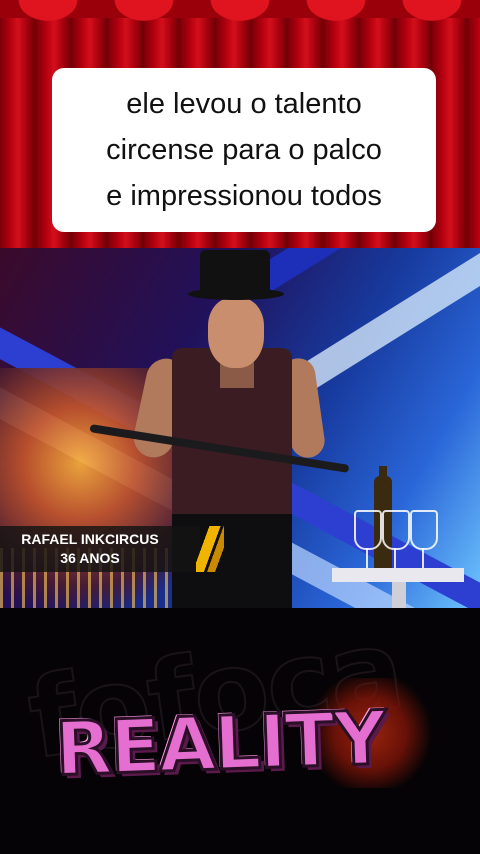  Describe the element at coordinates (210, 549) in the screenshot. I see `lower-third-accent` at that location.